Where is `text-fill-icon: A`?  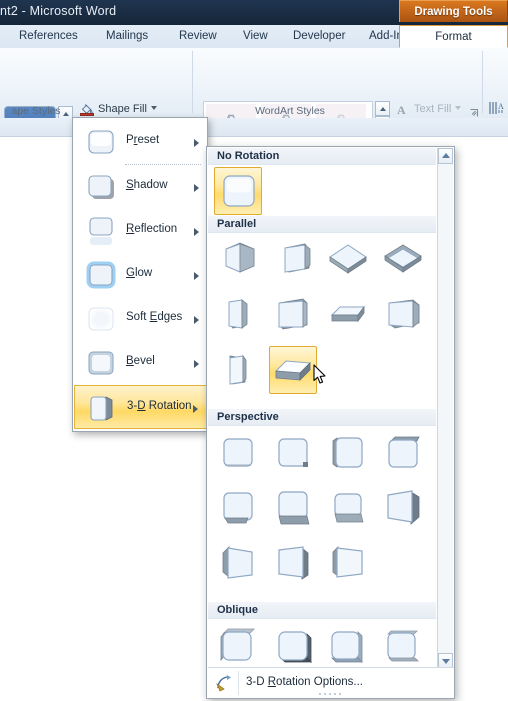 text-fill-icon: A is located at coordinates (403, 110).